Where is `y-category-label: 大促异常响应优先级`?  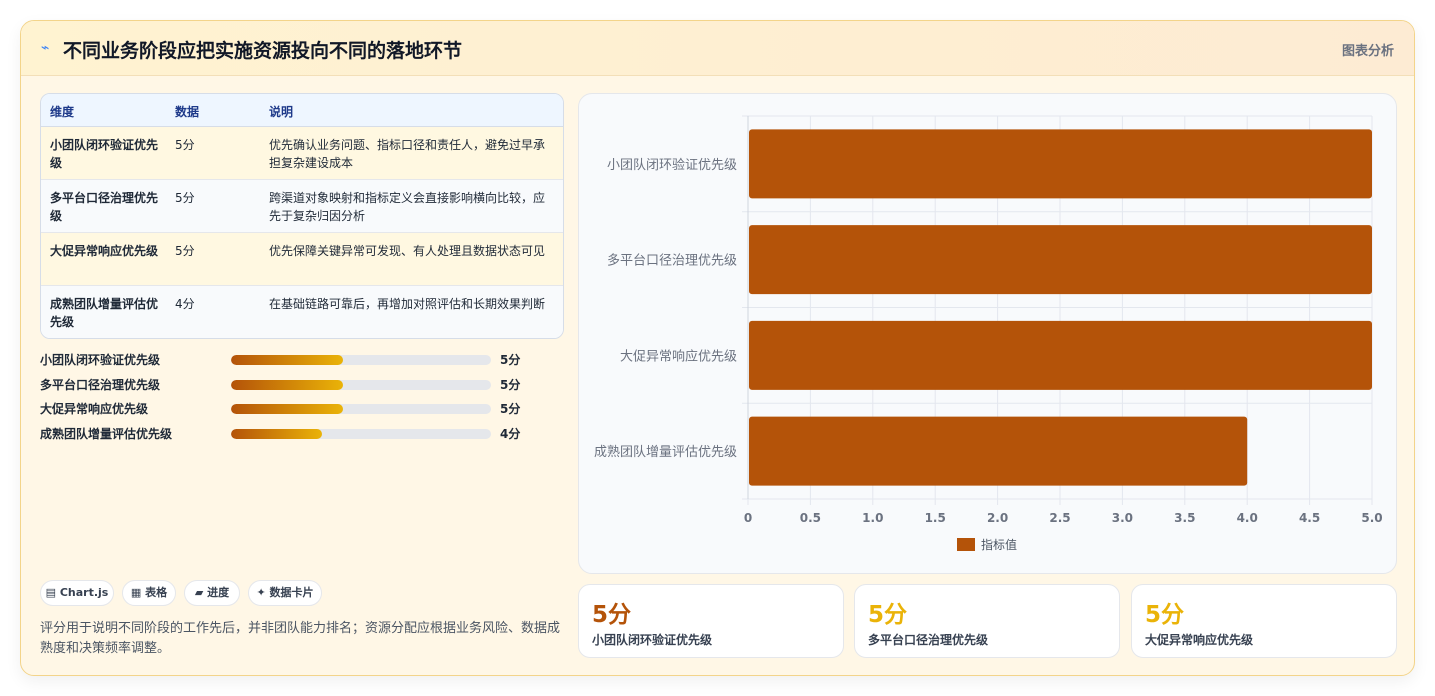 y-category-label: 大促异常响应优先级 is located at coordinates (678, 356).